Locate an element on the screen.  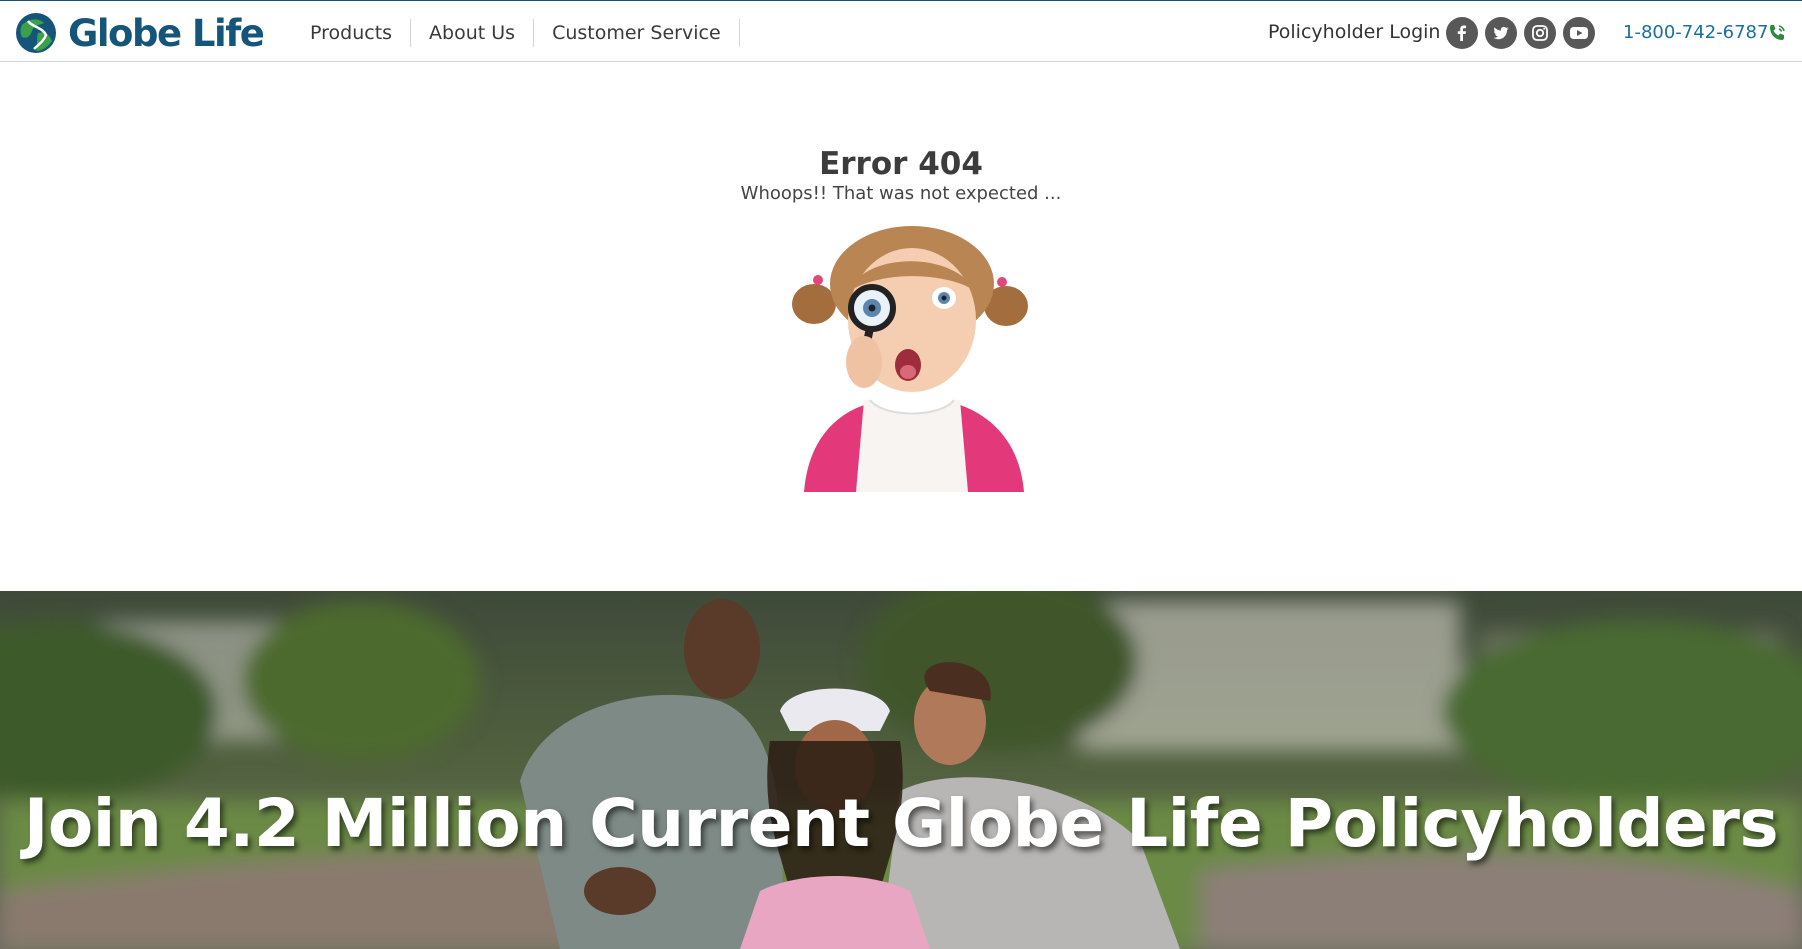
nav-item-about-us: About Us is located at coordinates (473, 33).